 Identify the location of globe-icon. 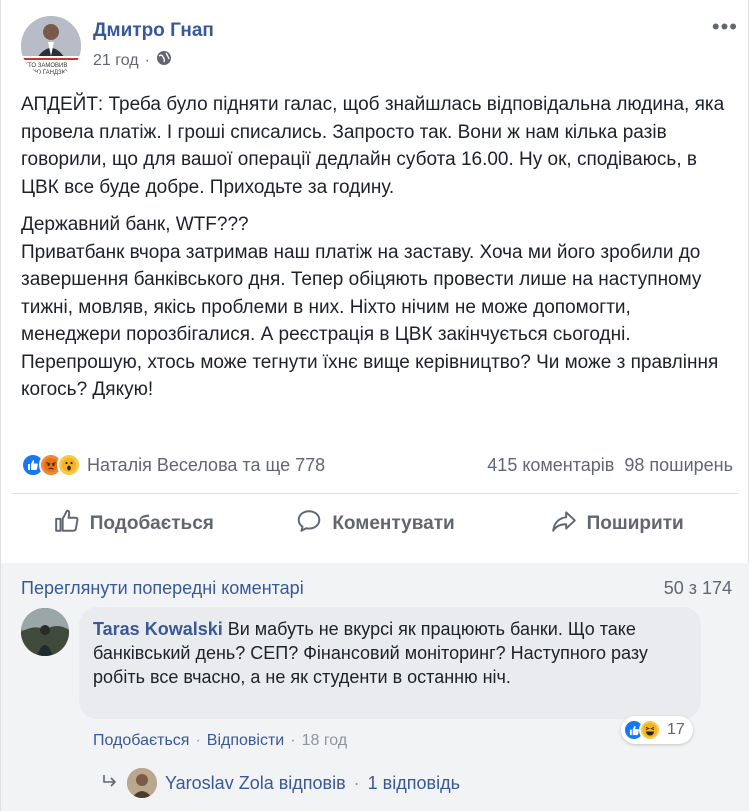
(164, 60).